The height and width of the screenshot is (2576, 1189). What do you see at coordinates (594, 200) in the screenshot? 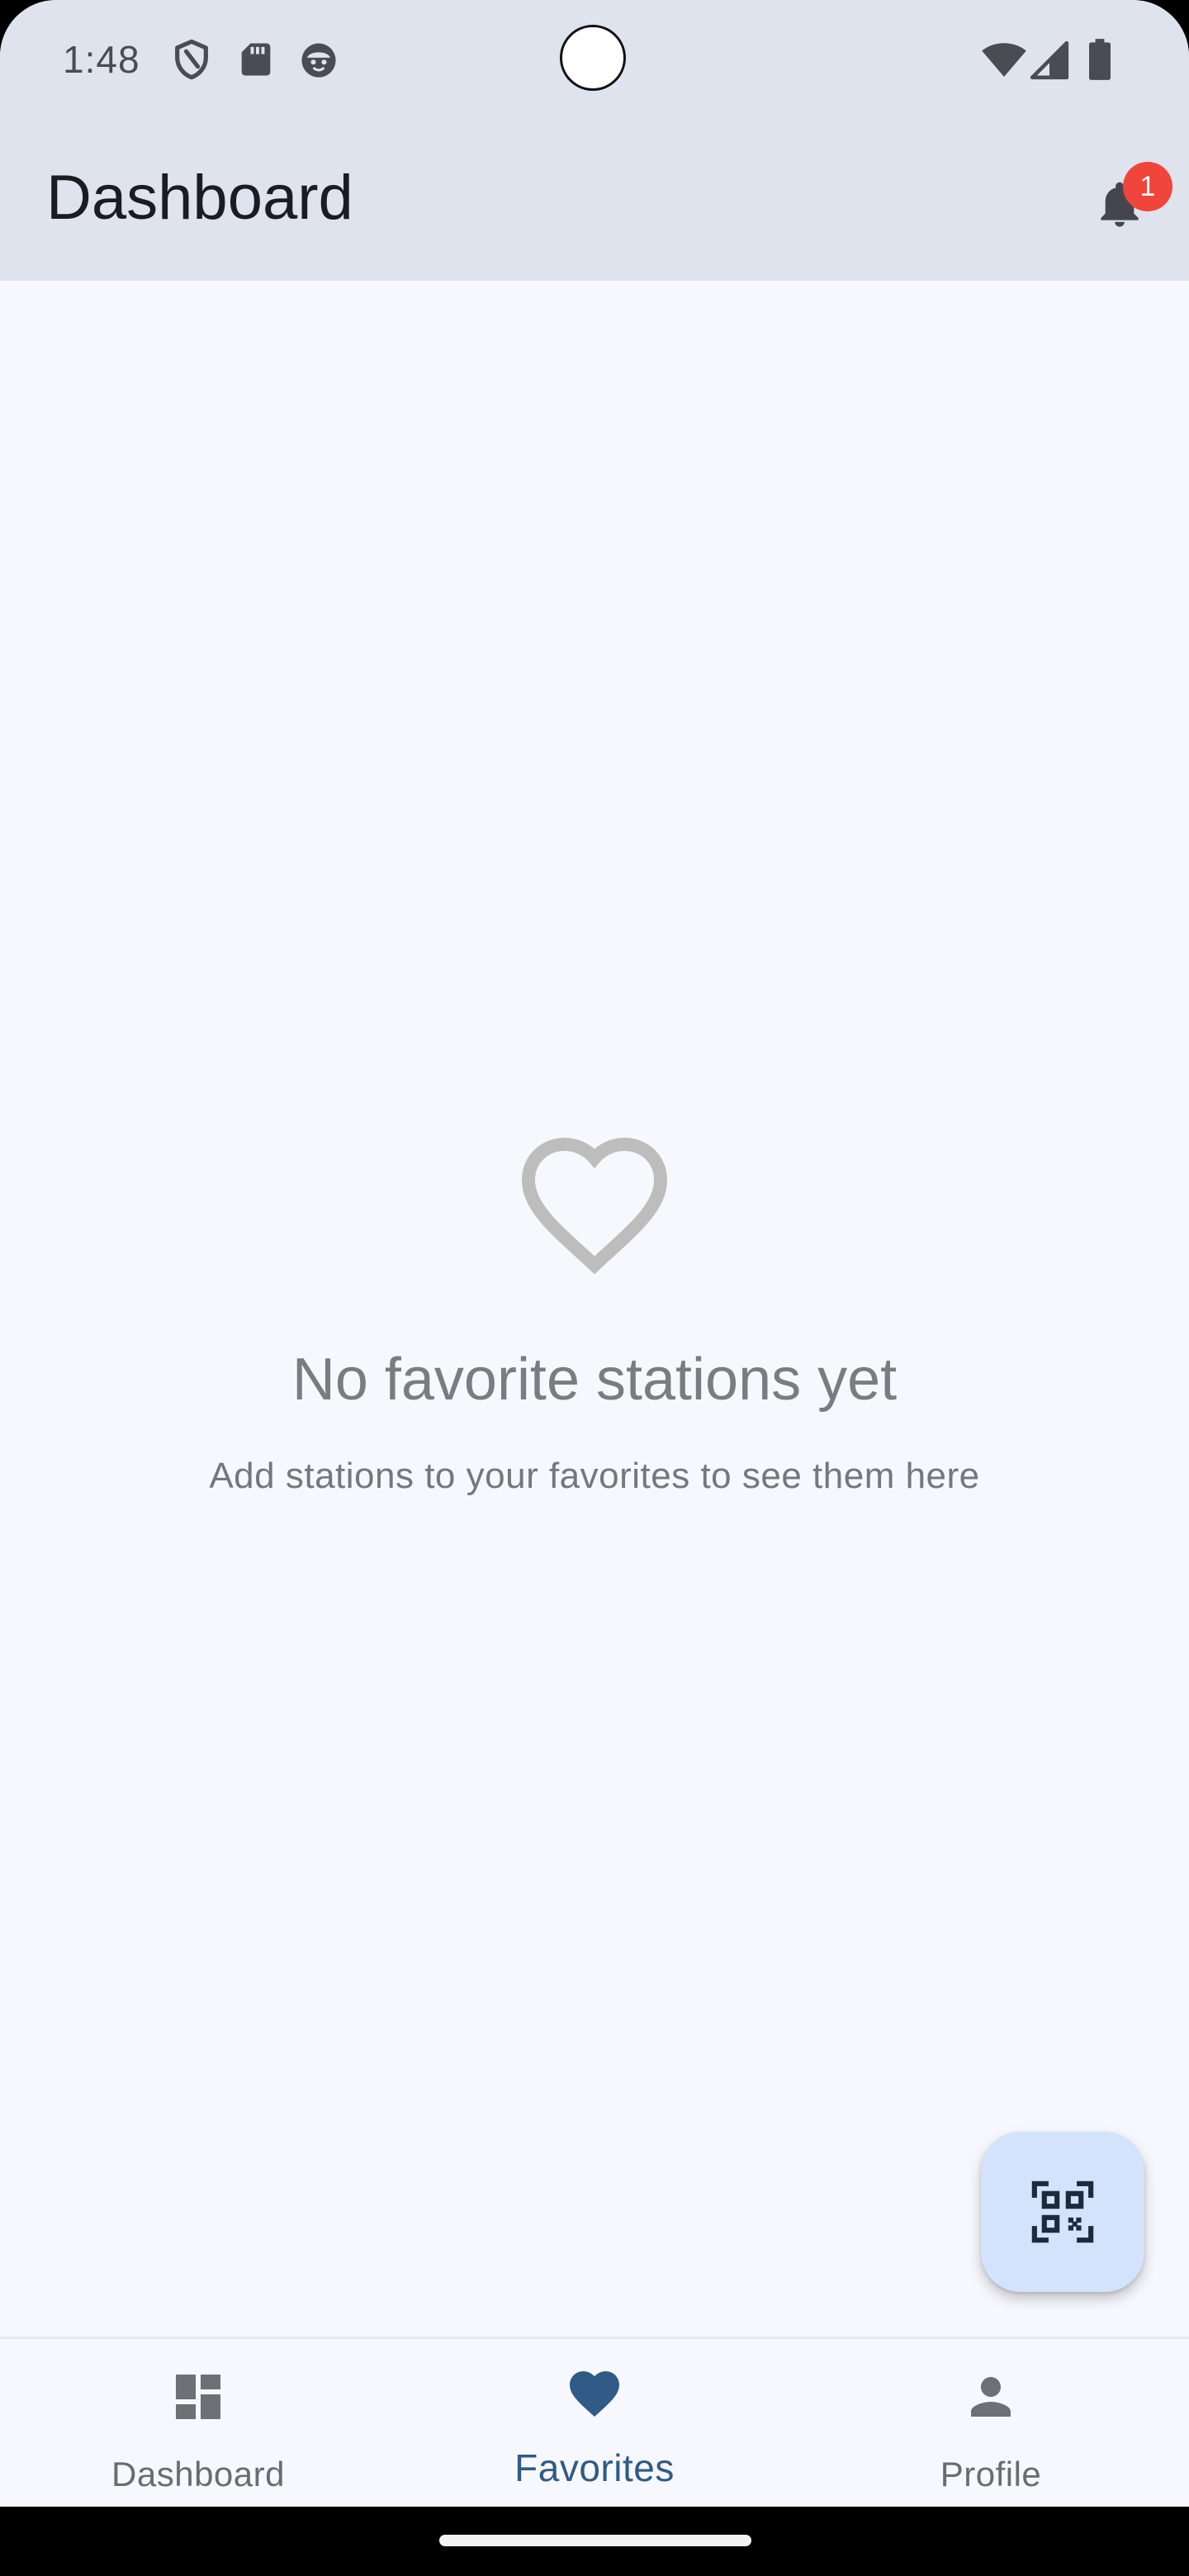
I see `top-app-bar: Dashboard 1` at bounding box center [594, 200].